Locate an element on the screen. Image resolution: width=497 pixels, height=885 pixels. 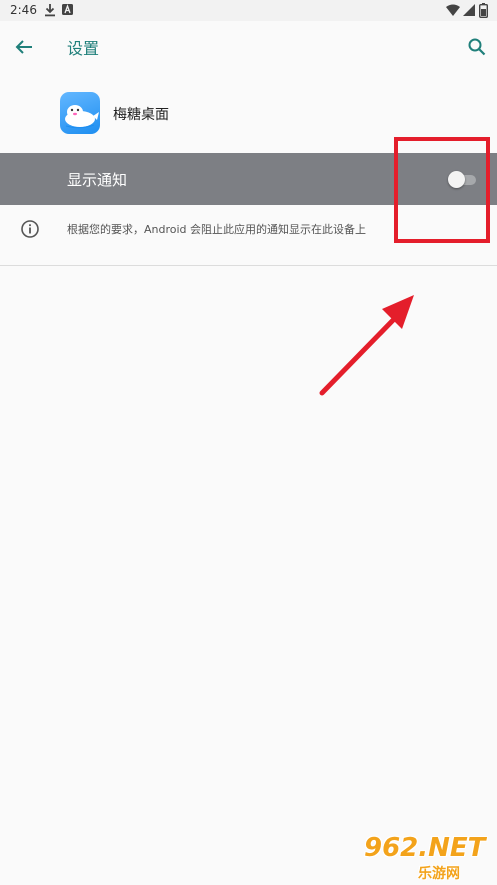
page-title: 设置 is located at coordinates (83, 48).